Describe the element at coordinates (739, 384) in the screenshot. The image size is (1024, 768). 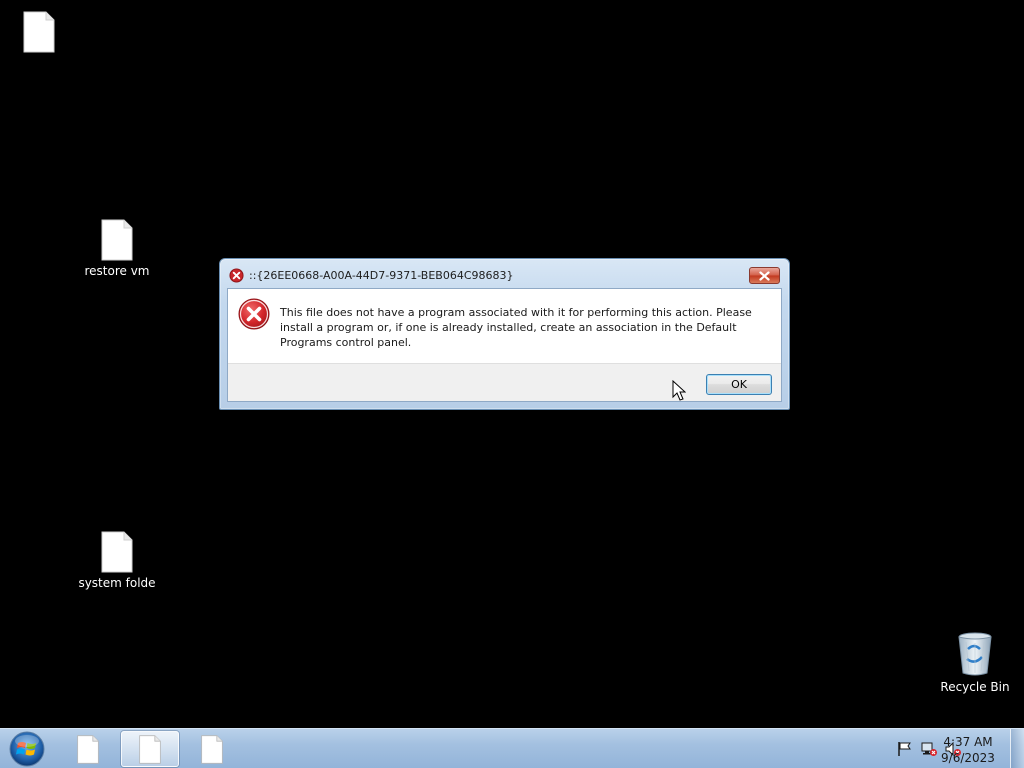
I see `ok-button: OK` at that location.